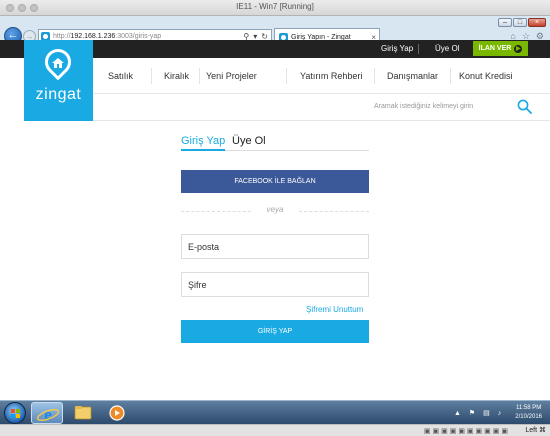 This screenshot has width=550, height=436. What do you see at coordinates (176, 76) in the screenshot?
I see `nav-item-kiralik: Kiralık` at bounding box center [176, 76].